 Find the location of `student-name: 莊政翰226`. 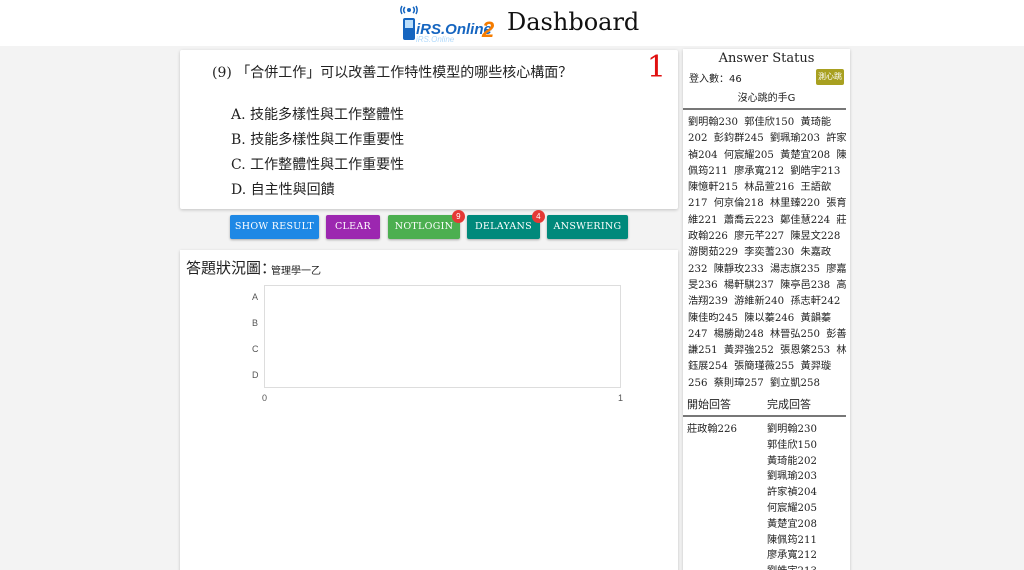

student-name: 莊政翰226 is located at coordinates (712, 429).